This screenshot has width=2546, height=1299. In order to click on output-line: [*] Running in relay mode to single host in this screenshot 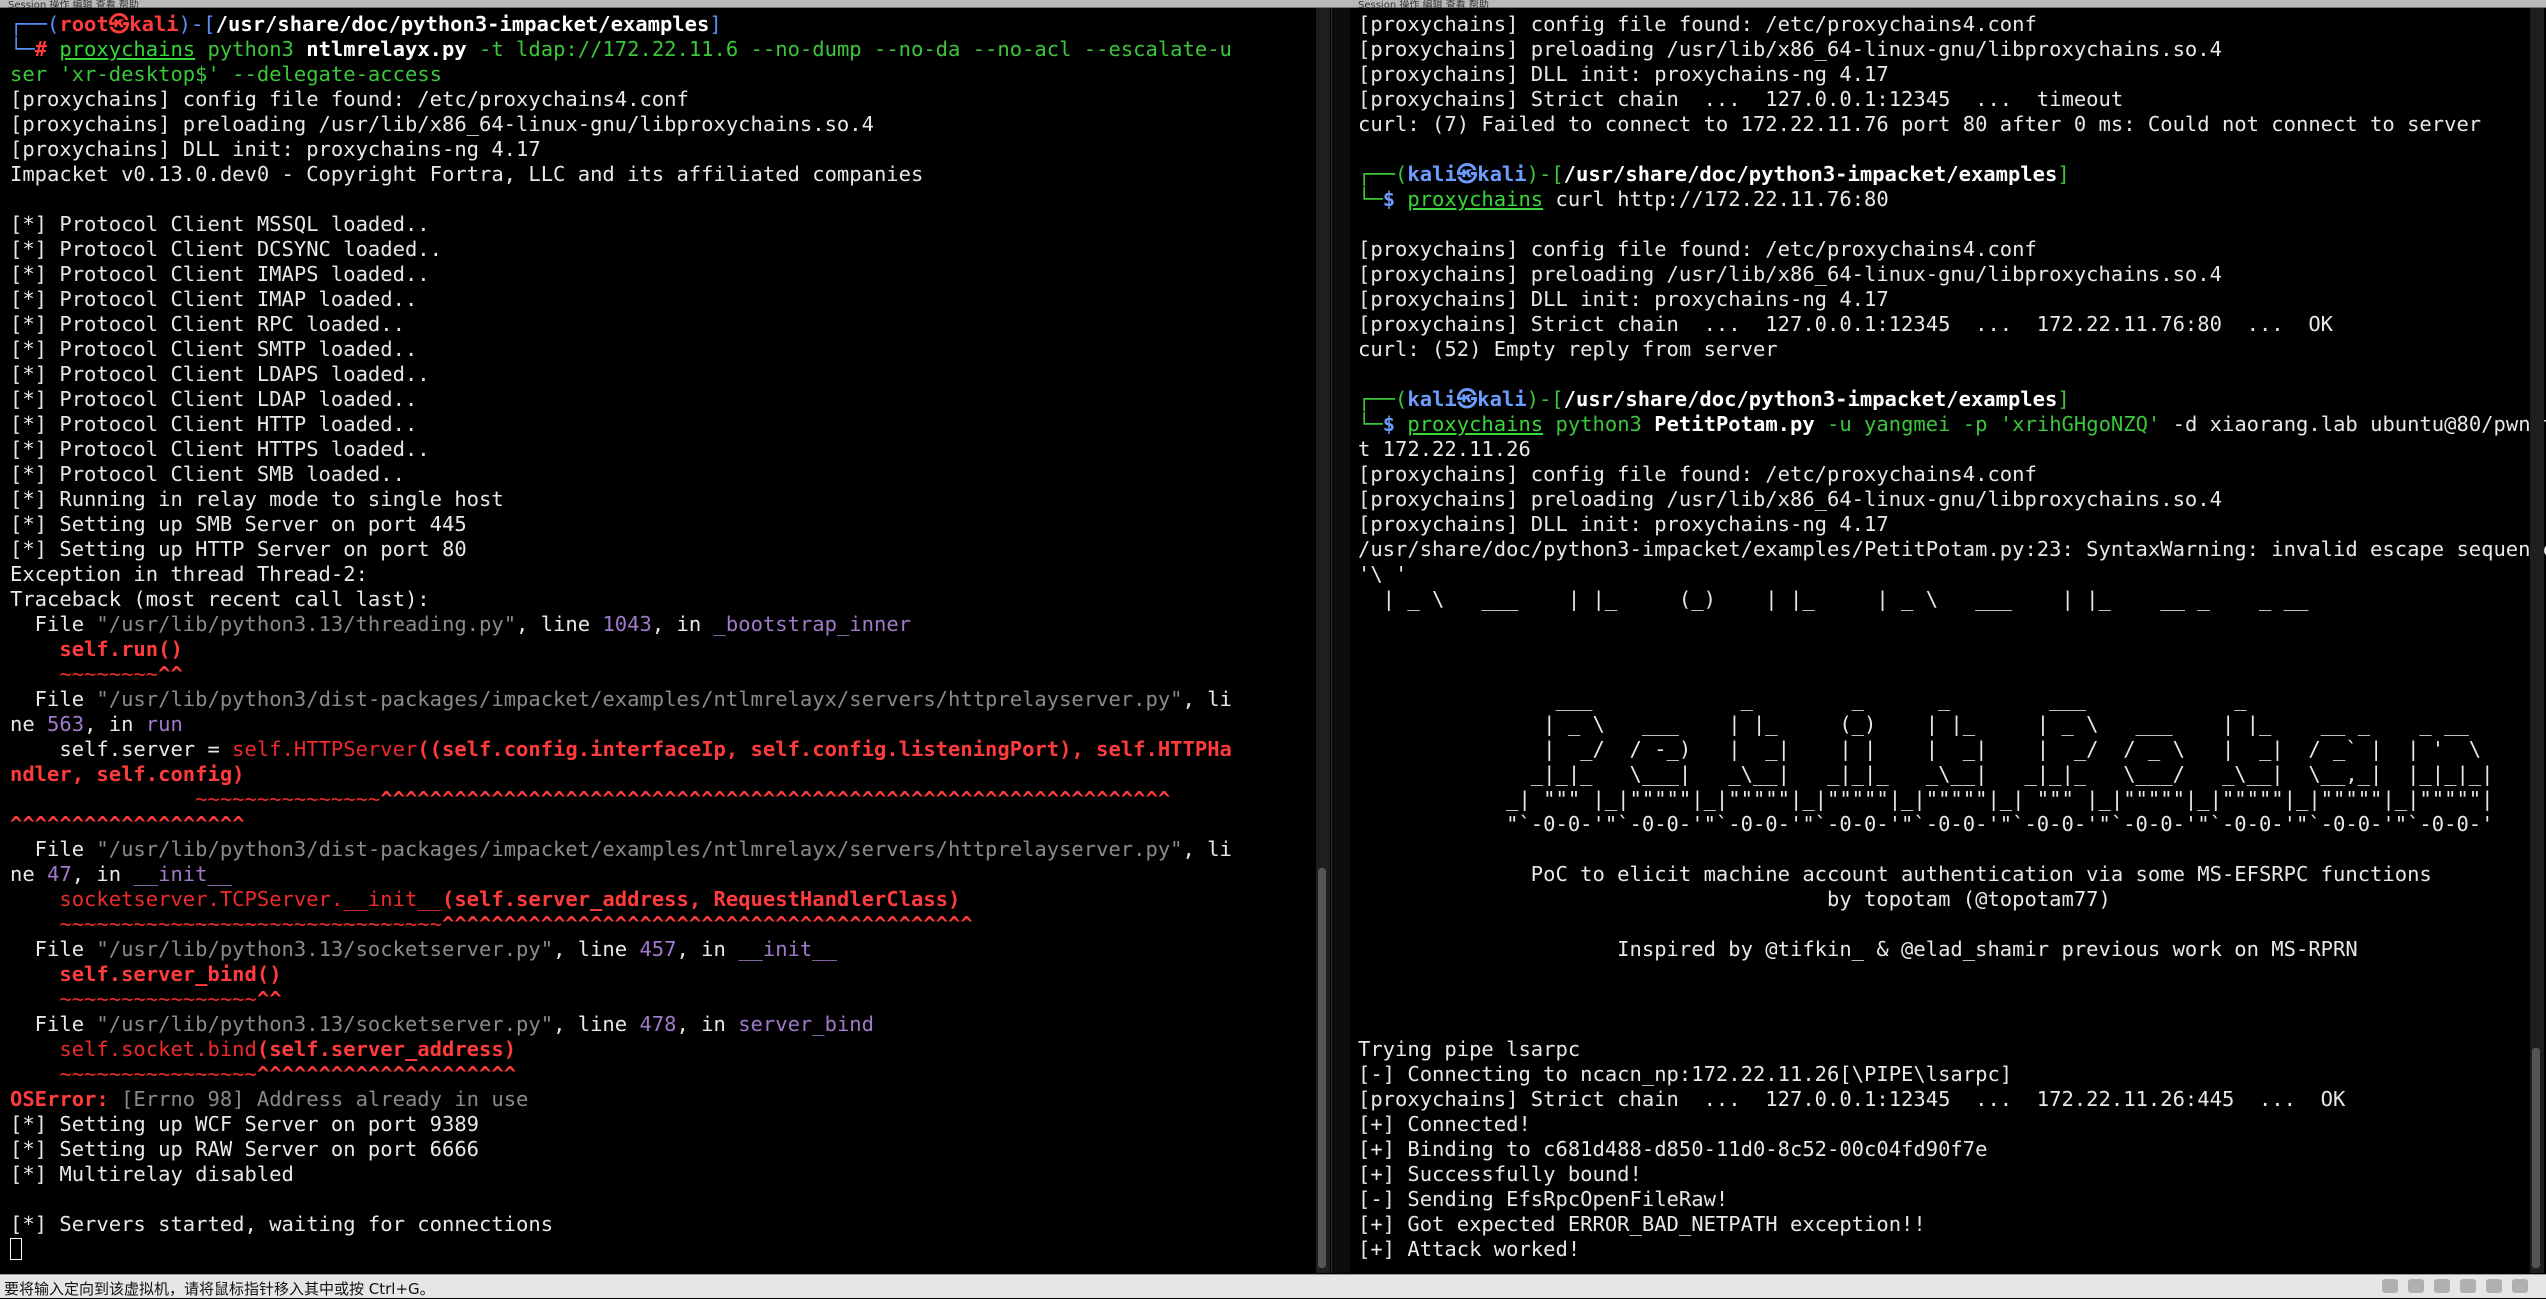, I will do `click(257, 499)`.